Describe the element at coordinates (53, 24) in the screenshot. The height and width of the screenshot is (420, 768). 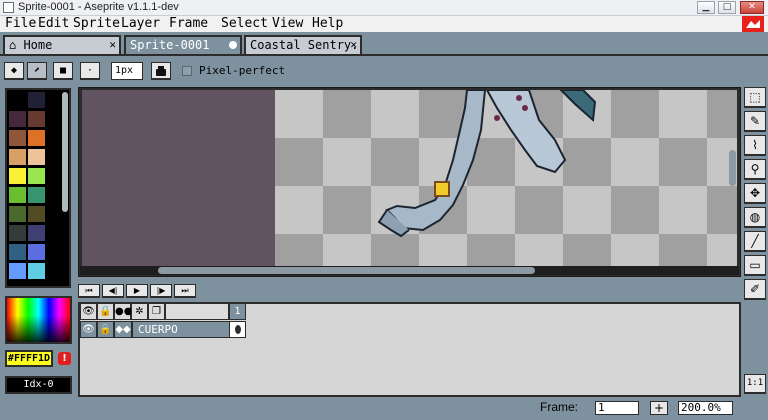
I see `menu-edit: Edit` at that location.